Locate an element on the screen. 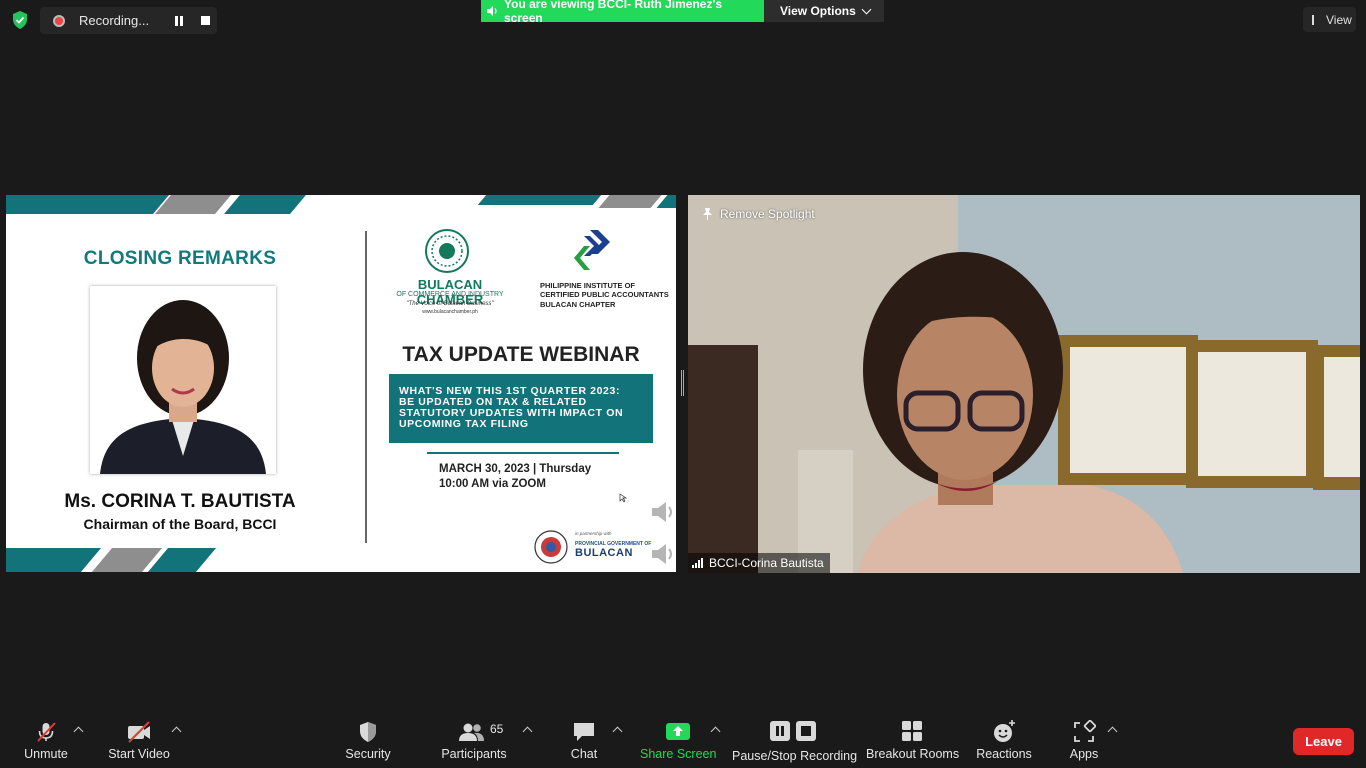 This screenshot has height=768, width=1366. closing-remarks-heading: CLOSING REMARKS is located at coordinates (180, 258).